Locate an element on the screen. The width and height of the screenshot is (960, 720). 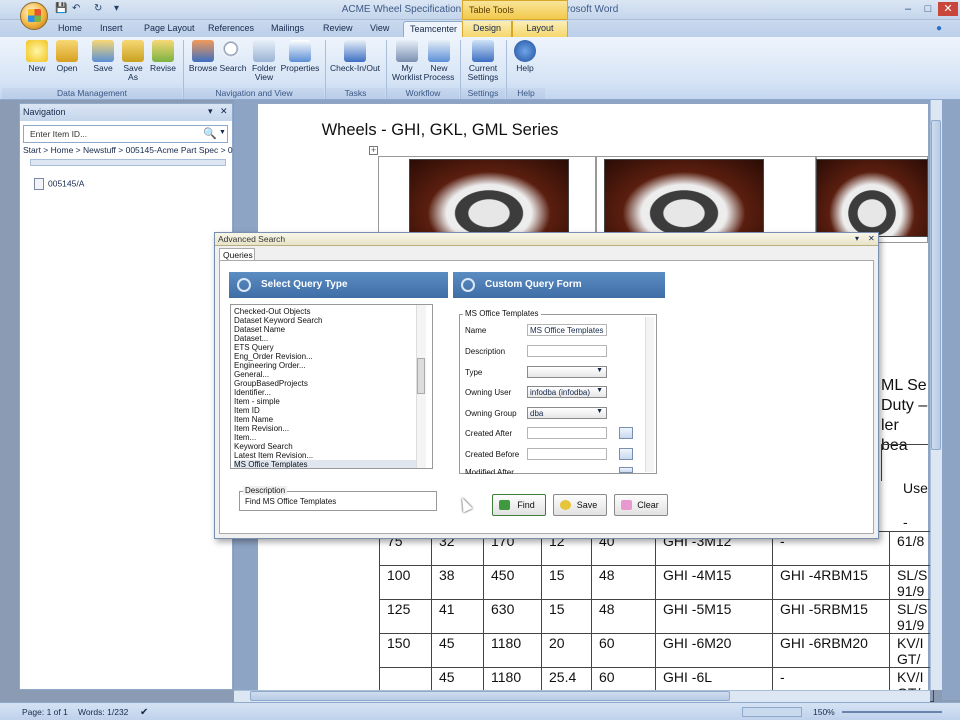
new-button: New is located at coordinates (37, 56).